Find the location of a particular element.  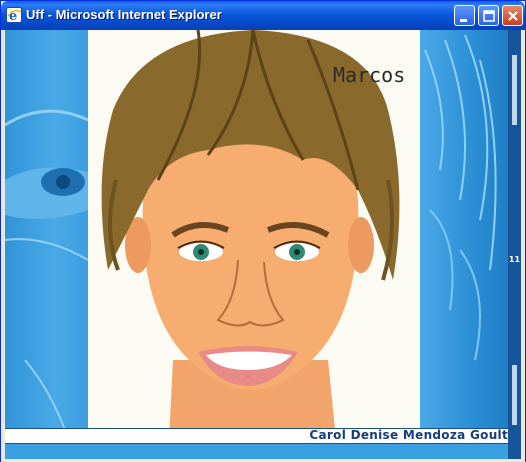

minimize-button is located at coordinates (464, 15).